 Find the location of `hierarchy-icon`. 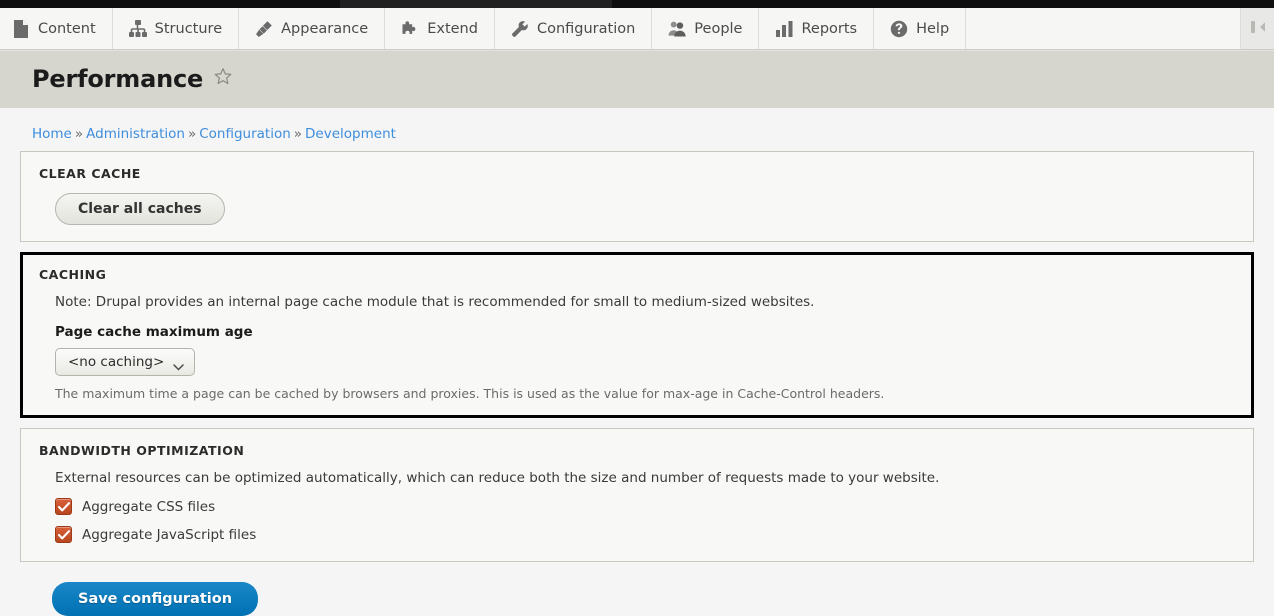

hierarchy-icon is located at coordinates (137, 29).